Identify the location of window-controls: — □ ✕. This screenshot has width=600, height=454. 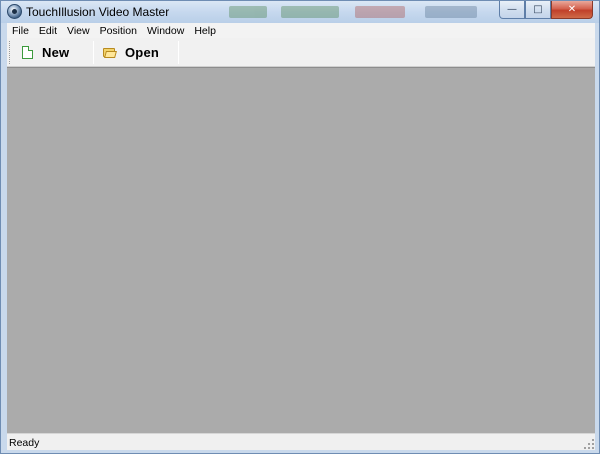
(546, 10).